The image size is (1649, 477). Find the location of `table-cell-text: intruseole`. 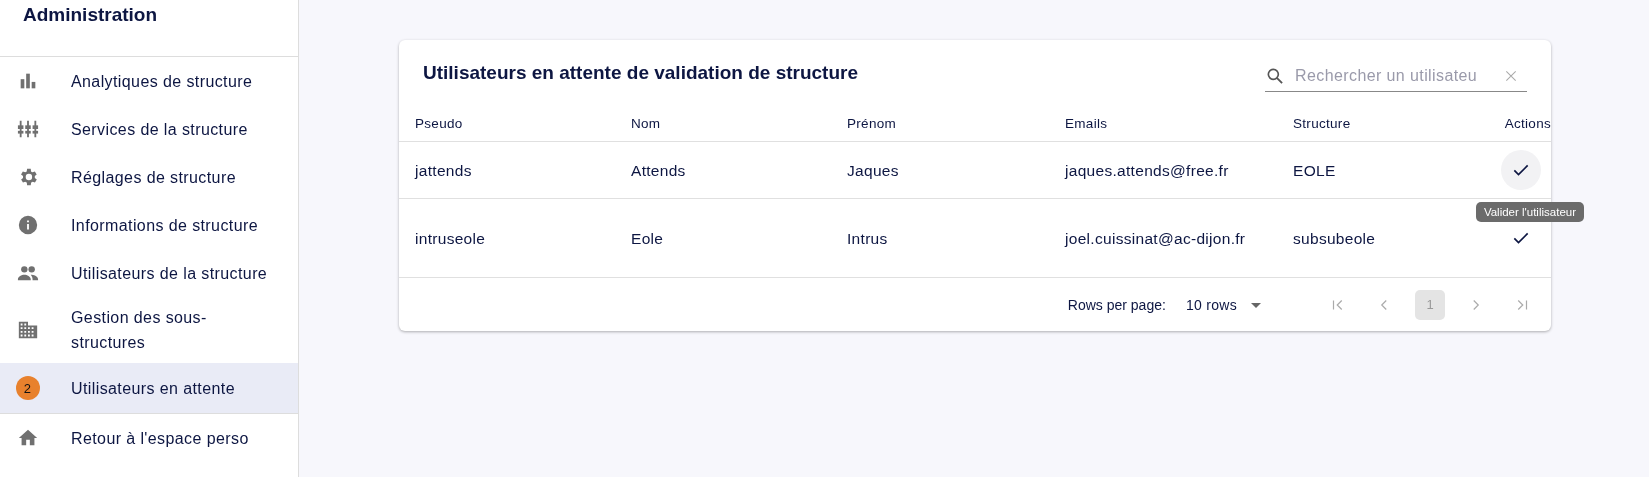

table-cell-text: intruseole is located at coordinates (450, 238).